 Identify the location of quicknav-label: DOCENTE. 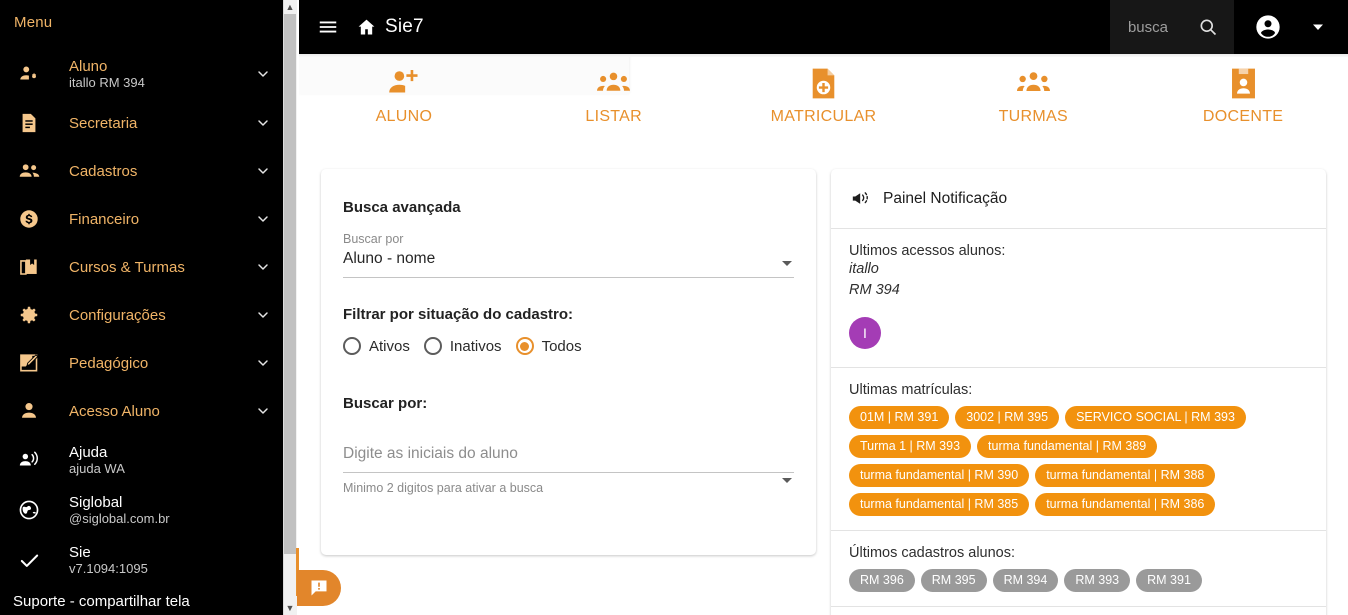
(1243, 116).